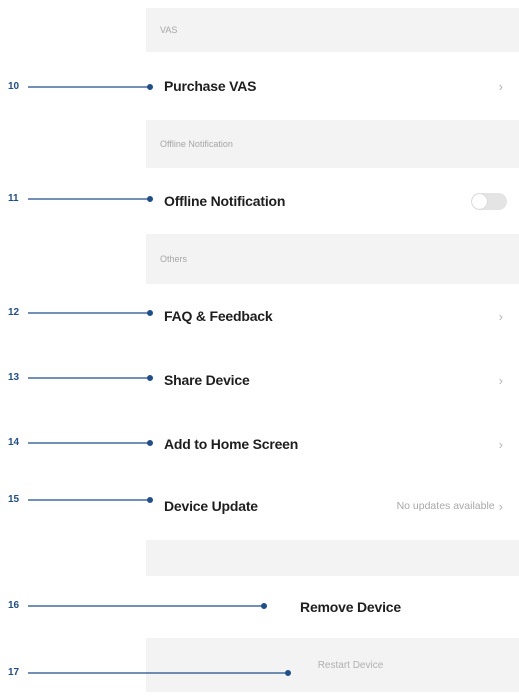 This screenshot has height=700, width=519. Describe the element at coordinates (14, 442) in the screenshot. I see `callout-number-14: 14` at that location.